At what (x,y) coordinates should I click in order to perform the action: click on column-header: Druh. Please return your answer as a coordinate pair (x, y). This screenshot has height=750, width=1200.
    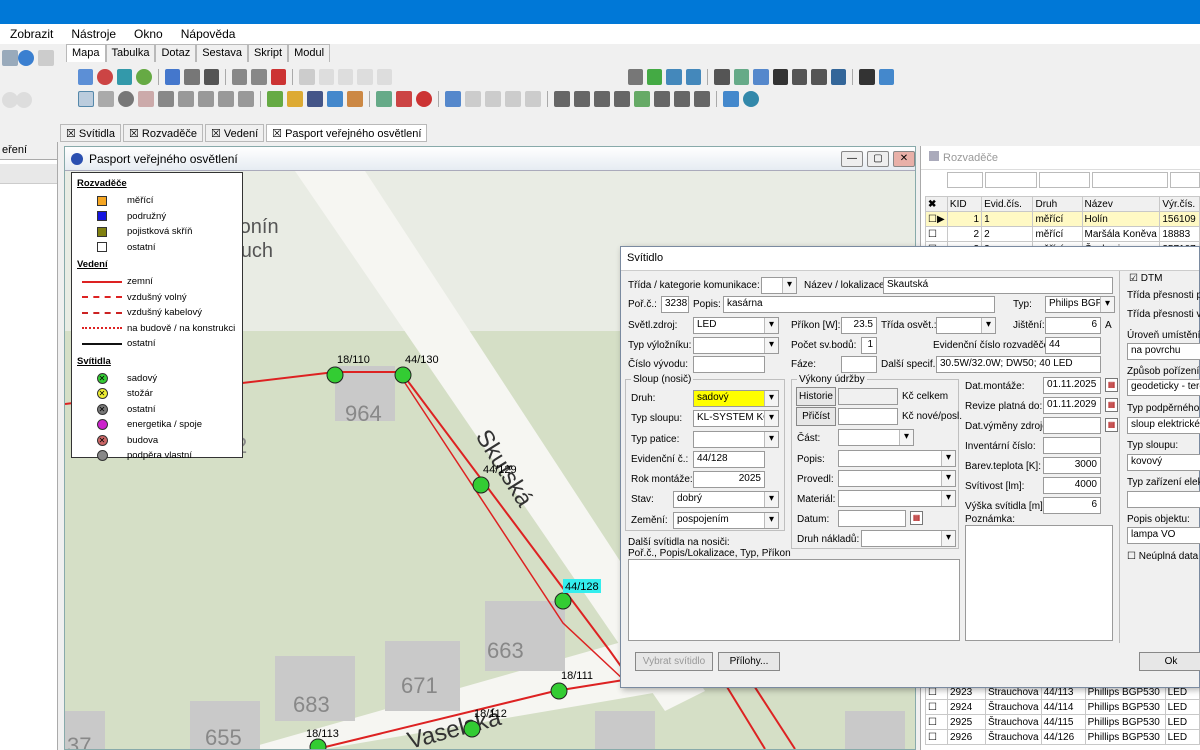
    Looking at the image, I should click on (1057, 204).